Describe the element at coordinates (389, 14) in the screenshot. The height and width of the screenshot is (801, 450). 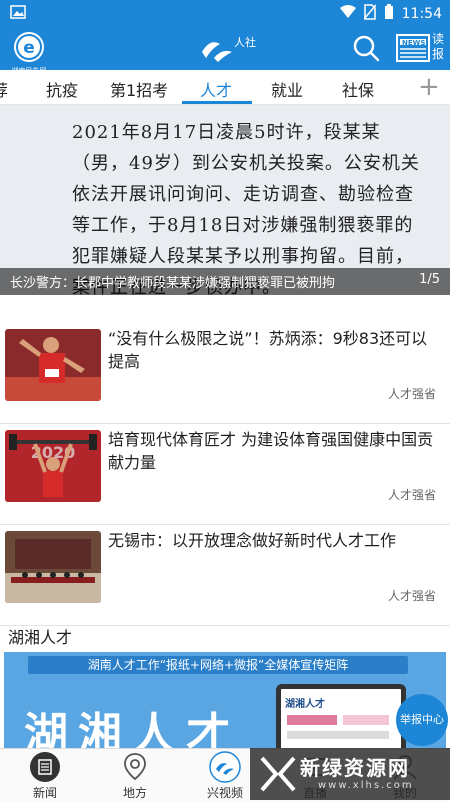
I see `battery-icon` at that location.